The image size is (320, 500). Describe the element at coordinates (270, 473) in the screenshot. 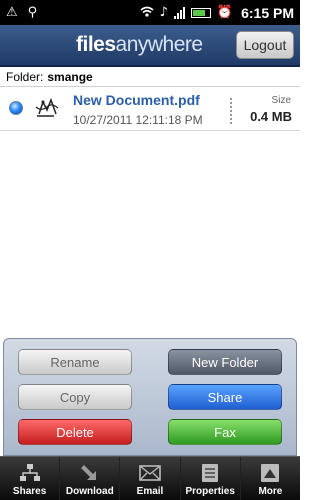

I see `more-icon` at that location.